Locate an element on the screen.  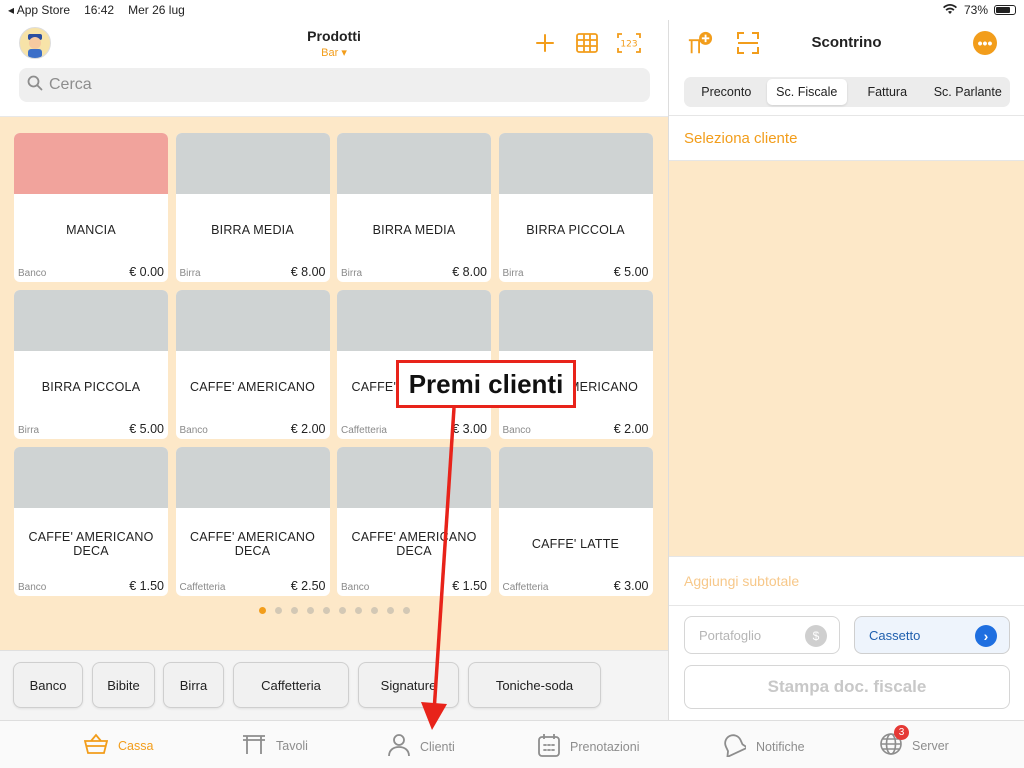
category-button: Banco is located at coordinates (48, 685).